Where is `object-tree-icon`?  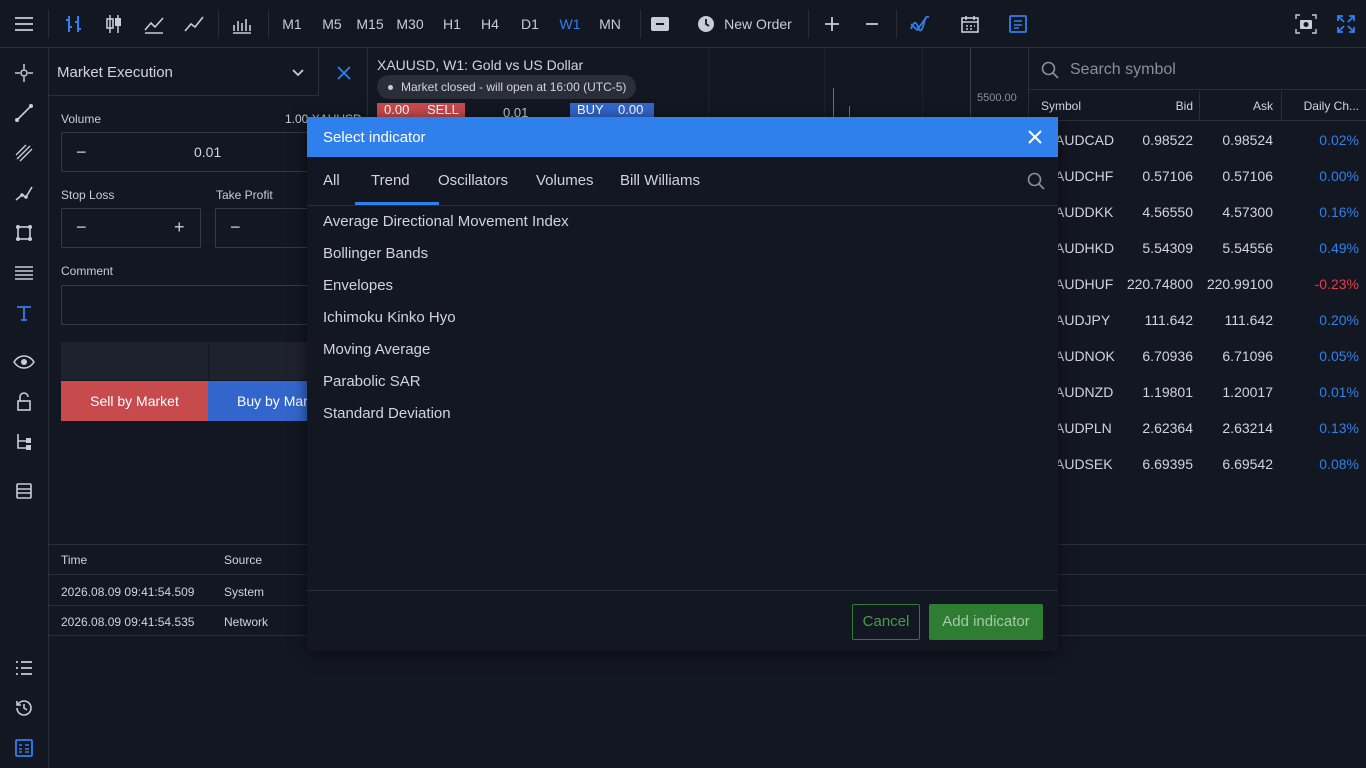
object-tree-icon is located at coordinates (24, 442).